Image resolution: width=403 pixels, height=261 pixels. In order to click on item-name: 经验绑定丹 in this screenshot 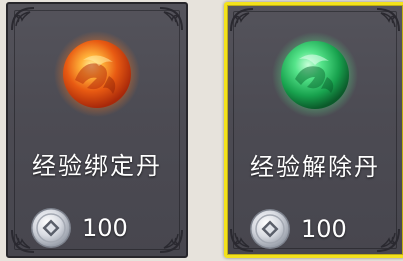, I will do `click(97, 166)`.